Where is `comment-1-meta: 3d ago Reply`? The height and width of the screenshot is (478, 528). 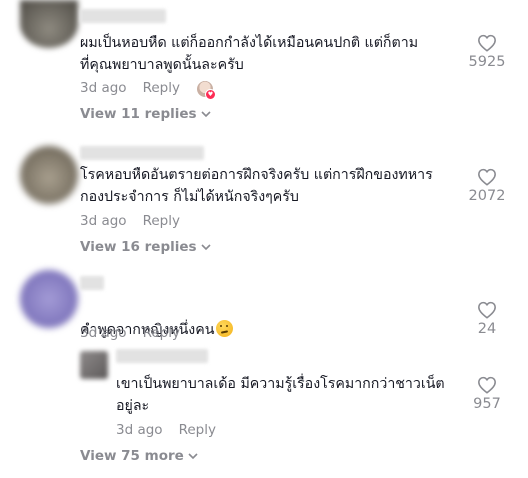
comment-1-meta: 3d ago Reply is located at coordinates (130, 88).